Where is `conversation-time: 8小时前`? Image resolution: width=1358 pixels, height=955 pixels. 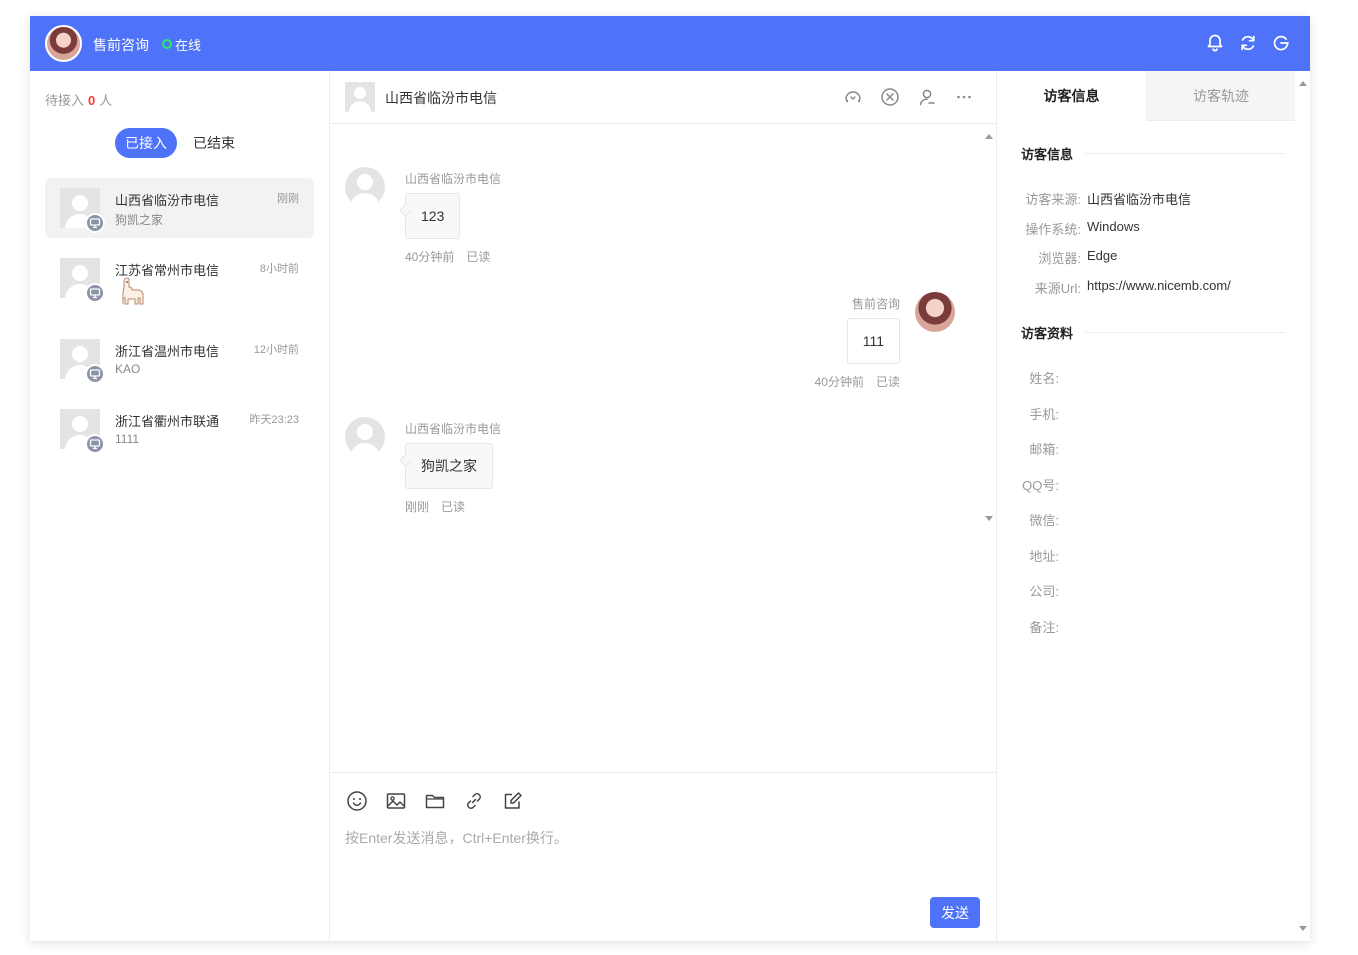 conversation-time: 8小时前 is located at coordinates (279, 269).